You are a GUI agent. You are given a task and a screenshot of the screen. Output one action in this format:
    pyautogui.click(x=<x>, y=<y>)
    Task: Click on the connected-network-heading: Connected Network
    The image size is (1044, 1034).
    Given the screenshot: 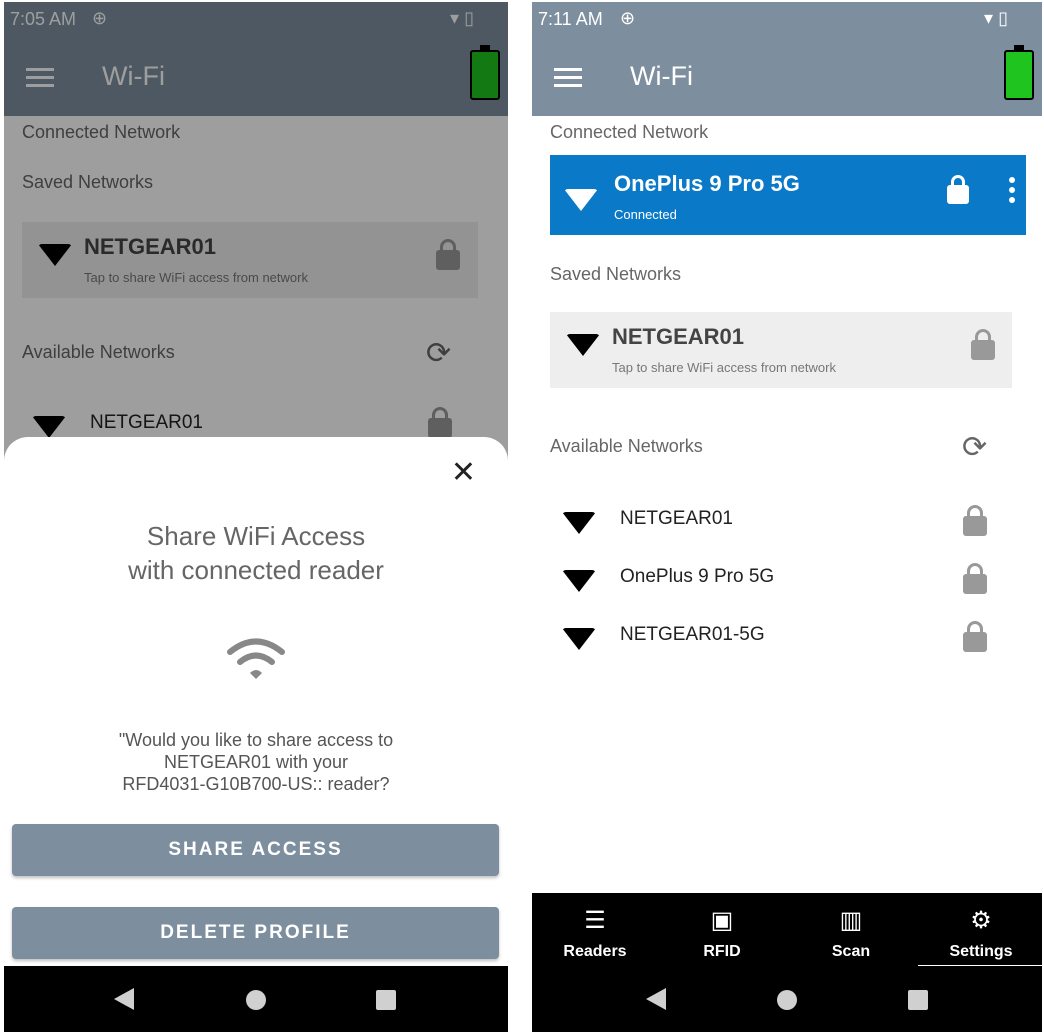 What is the action you would take?
    pyautogui.click(x=629, y=132)
    